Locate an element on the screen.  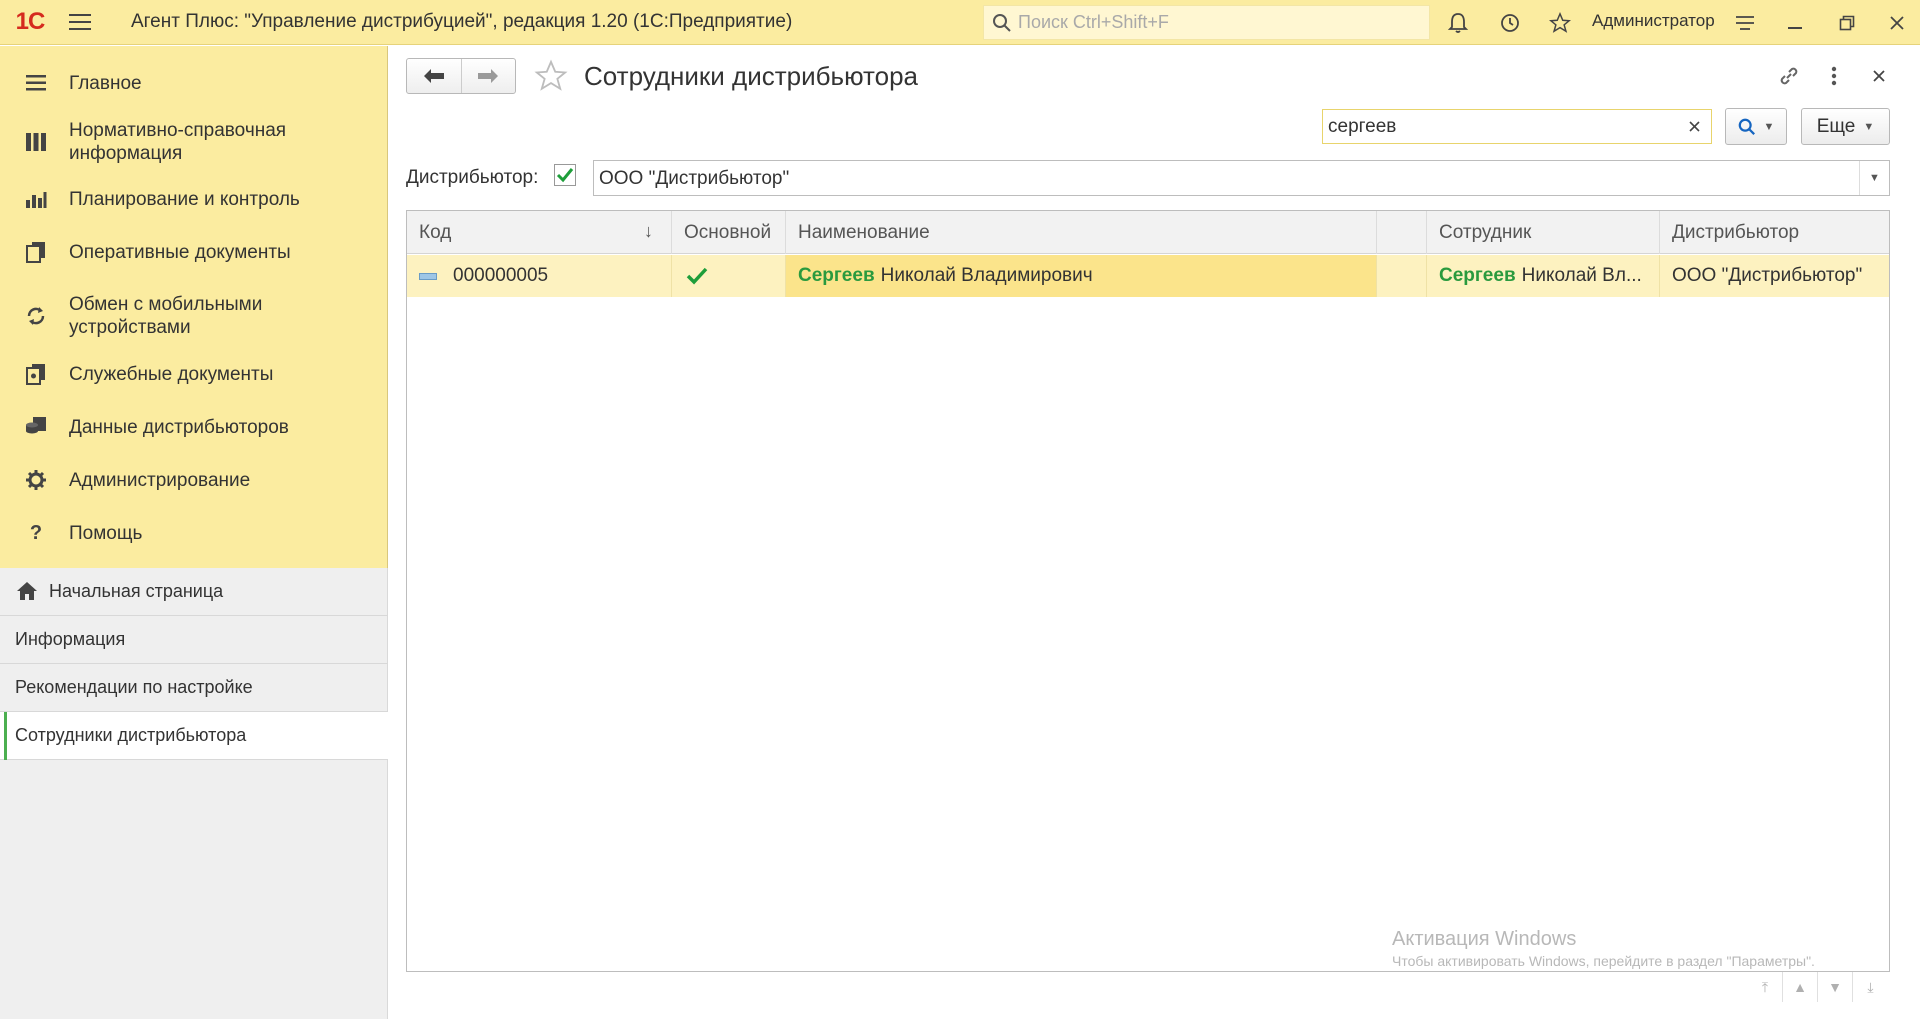
section-reference-info: Нормативно-справочная информация is located at coordinates (194, 142).